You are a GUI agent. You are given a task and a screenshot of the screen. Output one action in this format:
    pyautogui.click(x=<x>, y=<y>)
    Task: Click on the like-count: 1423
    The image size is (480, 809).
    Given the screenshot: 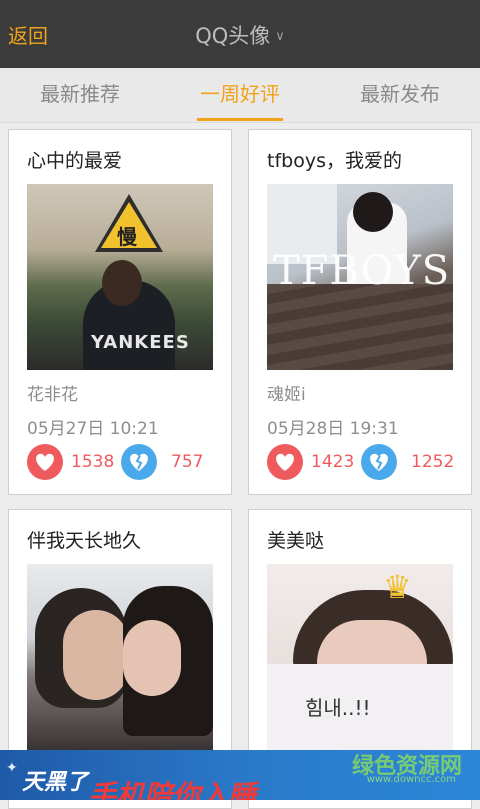 What is the action you would take?
    pyautogui.click(x=333, y=462)
    